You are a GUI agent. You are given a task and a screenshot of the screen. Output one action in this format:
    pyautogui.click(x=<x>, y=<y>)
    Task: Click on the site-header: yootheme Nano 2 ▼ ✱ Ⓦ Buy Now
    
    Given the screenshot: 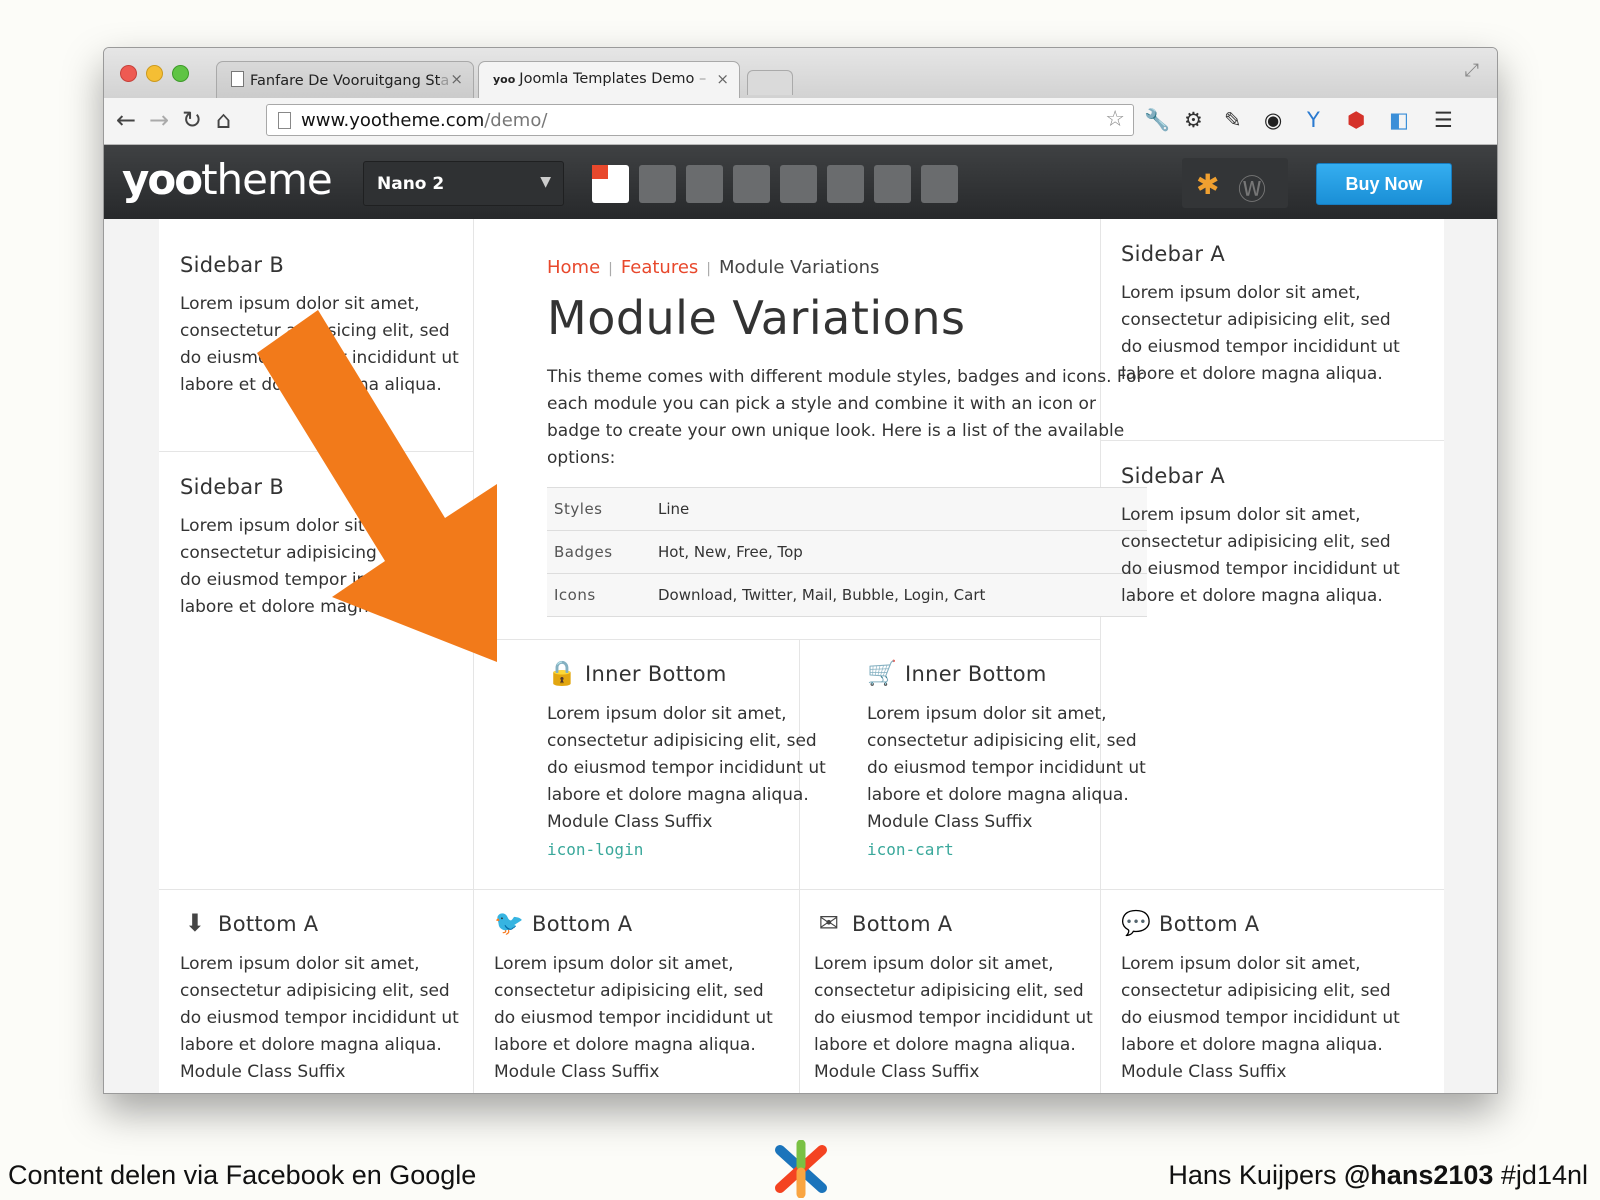 What is the action you would take?
    pyautogui.click(x=800, y=182)
    